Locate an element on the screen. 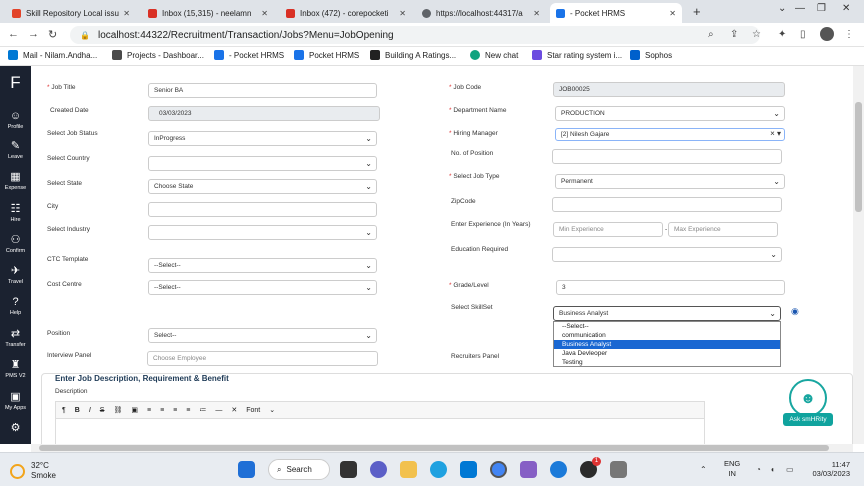 The width and height of the screenshot is (864, 486). job-title-input: Senior BA is located at coordinates (262, 90).